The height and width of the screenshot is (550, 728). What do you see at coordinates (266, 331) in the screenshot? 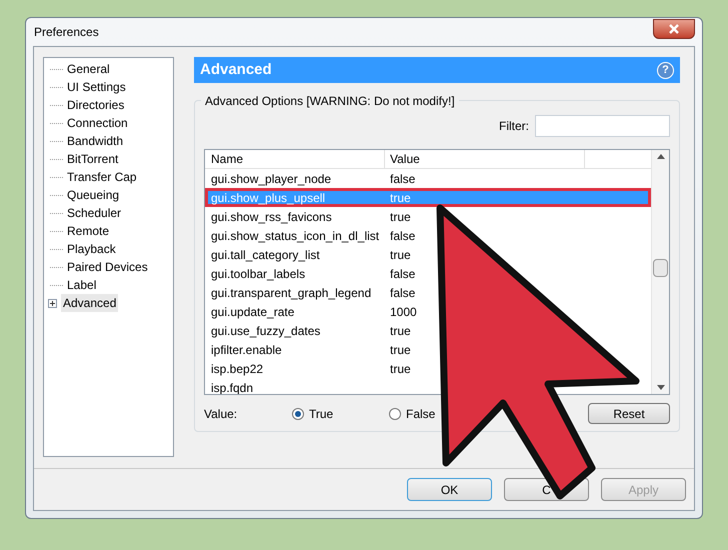
I see `name-cell-text: gui.use_fuzzy_dates` at bounding box center [266, 331].